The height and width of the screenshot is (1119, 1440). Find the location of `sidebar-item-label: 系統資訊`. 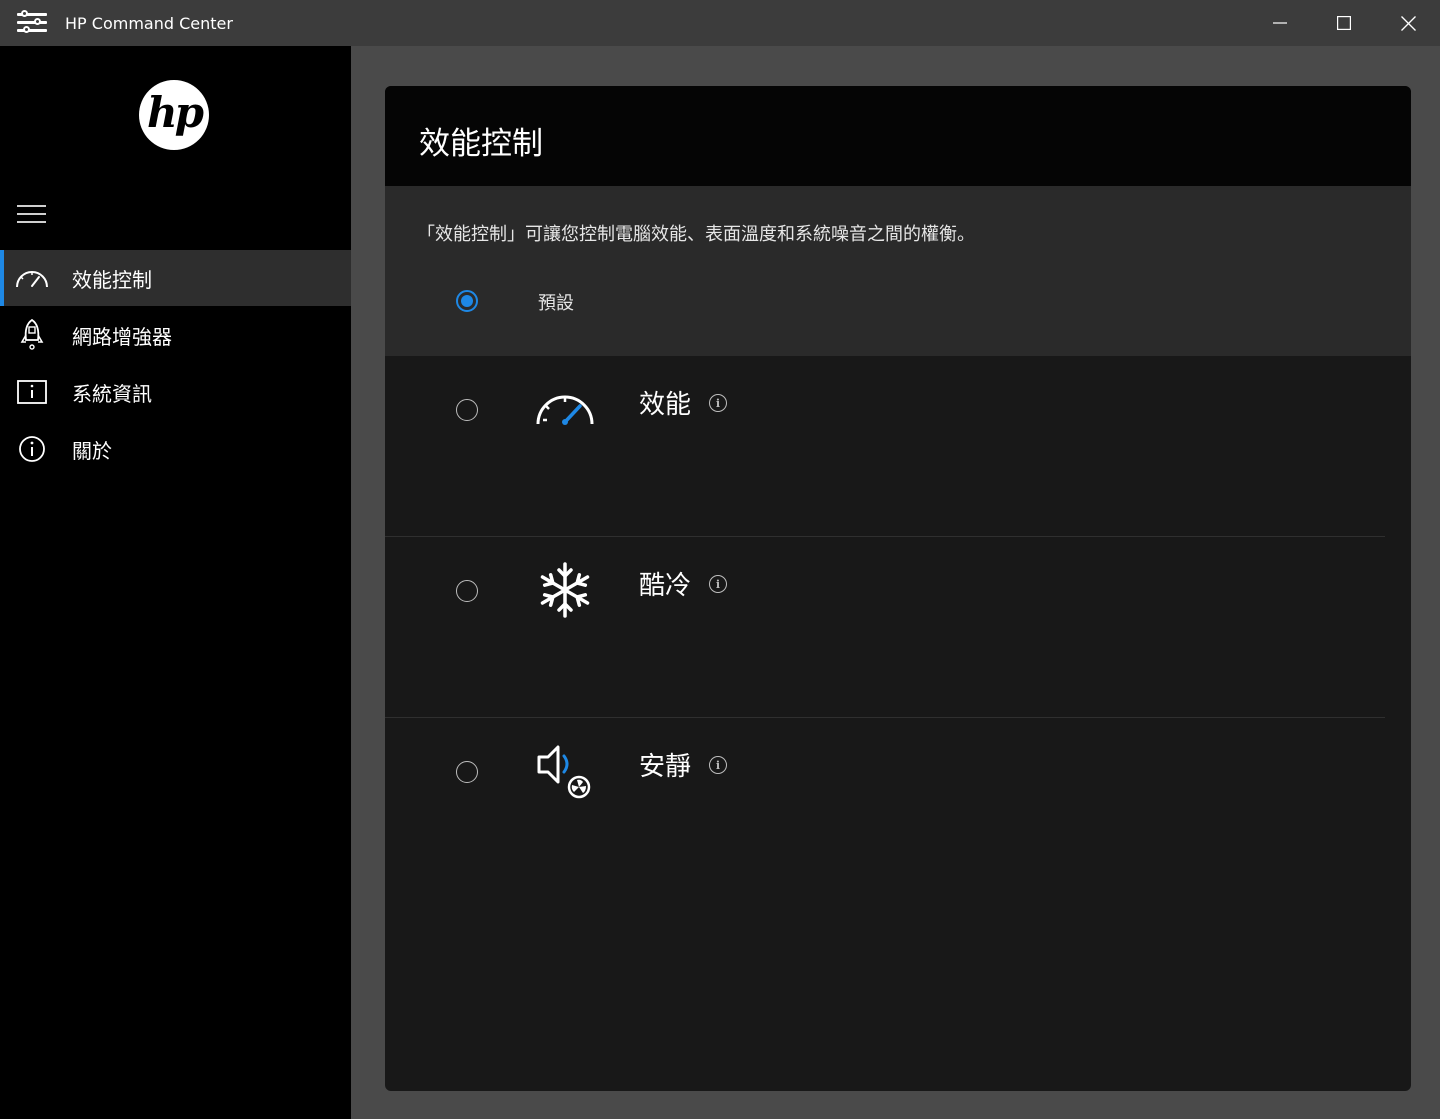

sidebar-item-label: 系統資訊 is located at coordinates (112, 393).